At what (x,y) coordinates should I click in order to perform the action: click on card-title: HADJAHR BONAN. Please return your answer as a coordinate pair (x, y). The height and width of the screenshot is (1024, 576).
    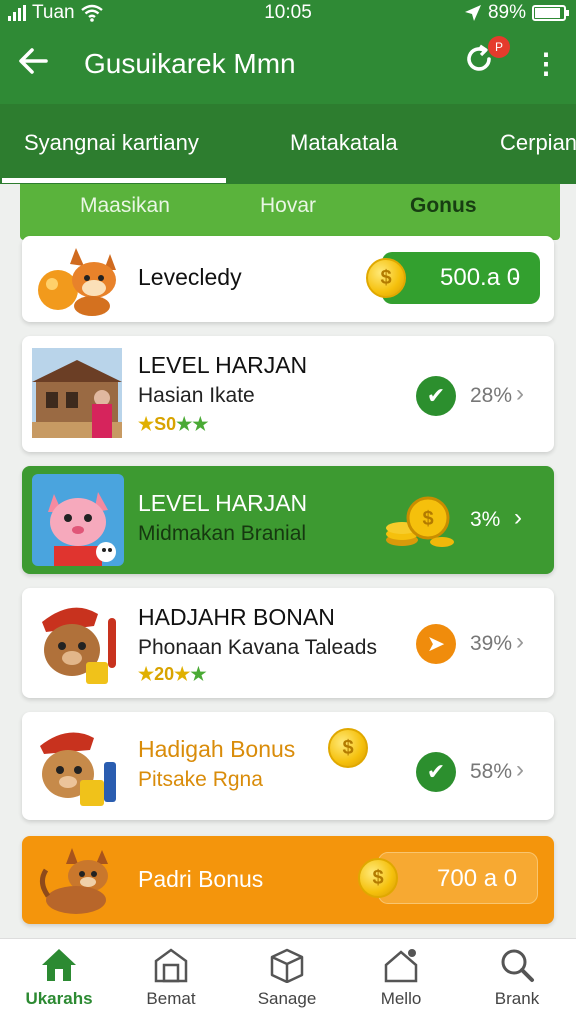
    Looking at the image, I should click on (236, 617).